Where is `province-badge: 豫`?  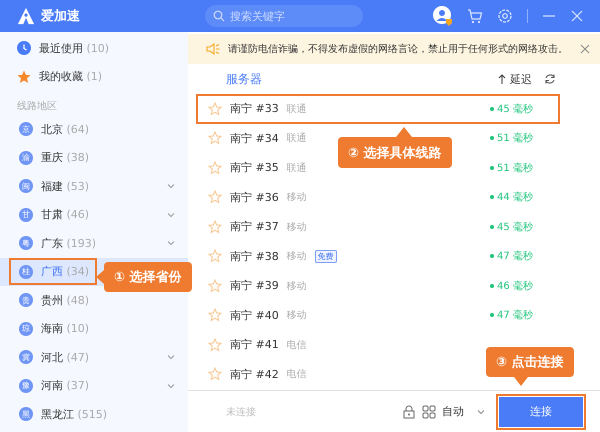
province-badge: 豫 is located at coordinates (26, 385).